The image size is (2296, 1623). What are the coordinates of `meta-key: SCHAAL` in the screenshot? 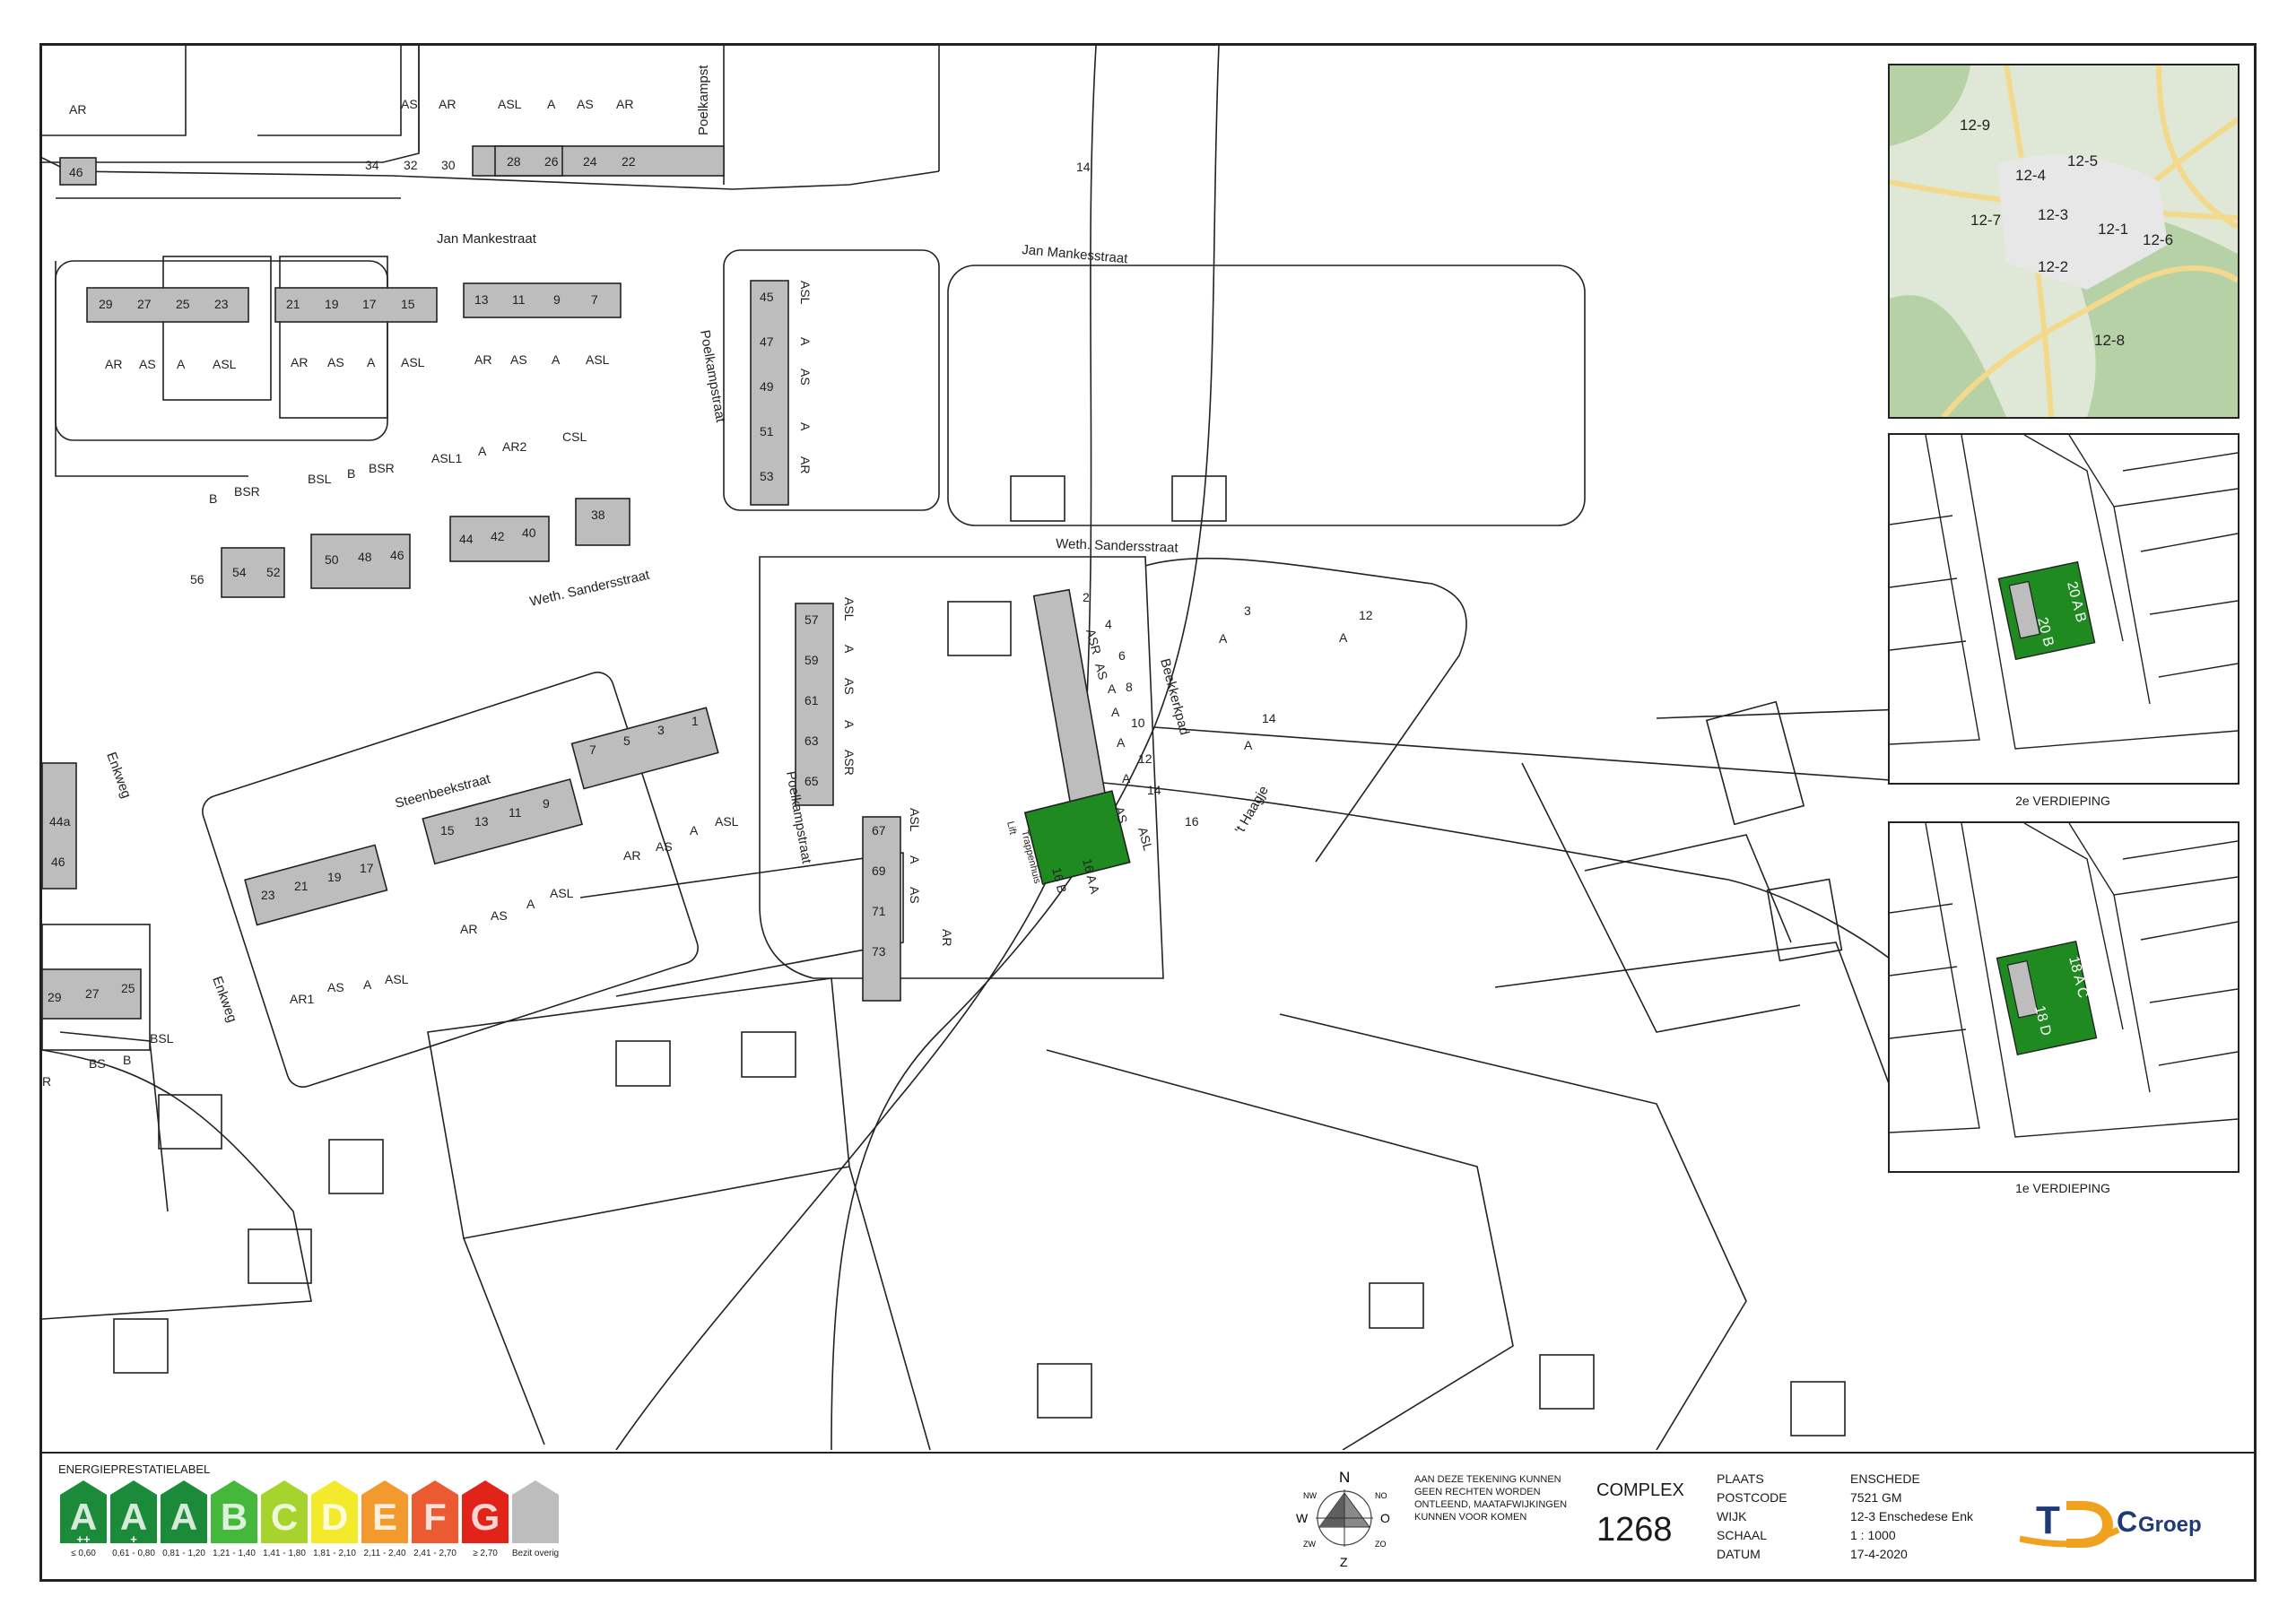 It's located at (1742, 1535).